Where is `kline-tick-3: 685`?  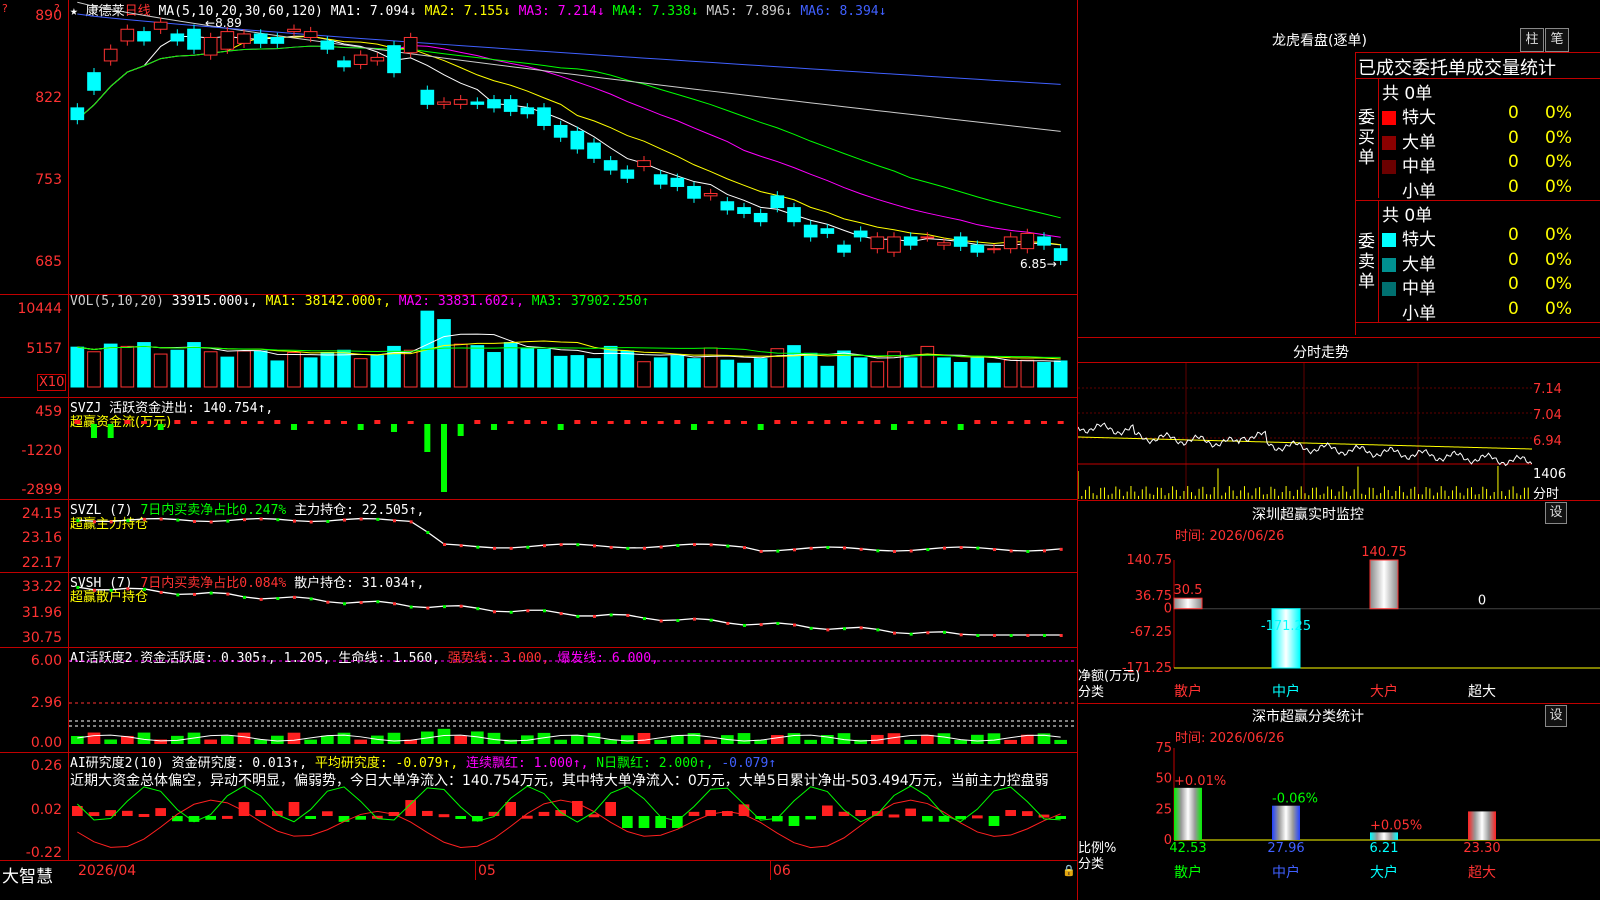 kline-tick-3: 685 is located at coordinates (48, 262).